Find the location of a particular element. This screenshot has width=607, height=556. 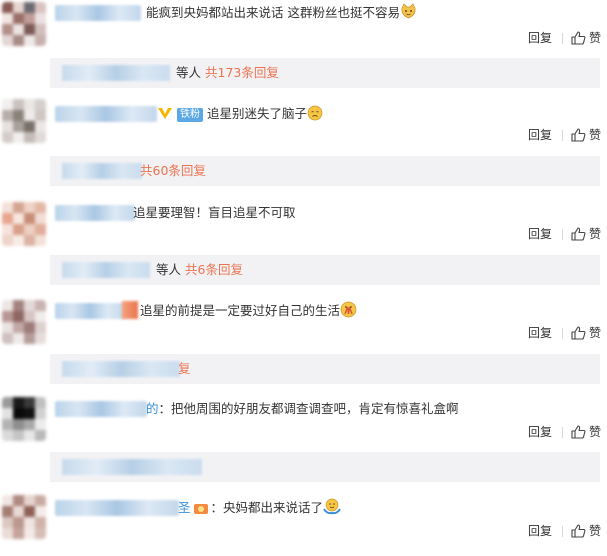

comment-text: 追星要理智！盲目追星不可取 is located at coordinates (214, 212).